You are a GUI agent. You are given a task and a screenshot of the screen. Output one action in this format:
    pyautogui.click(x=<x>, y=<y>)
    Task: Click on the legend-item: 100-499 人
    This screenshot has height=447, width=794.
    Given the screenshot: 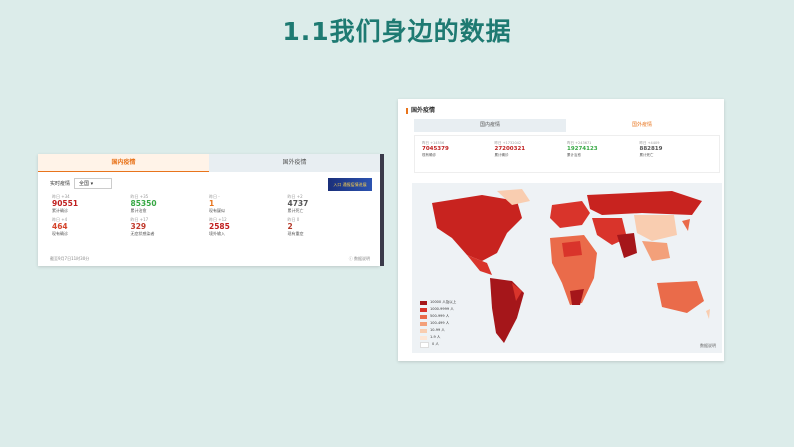 What is the action you would take?
    pyautogui.click(x=438, y=323)
    